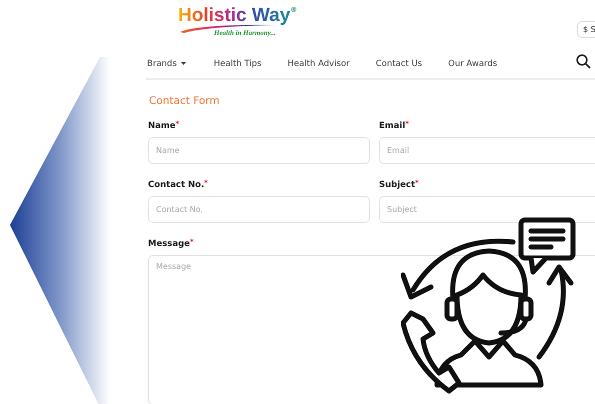 This screenshot has width=595, height=404. Describe the element at coordinates (487, 209) in the screenshot. I see `input-field: Subject` at that location.